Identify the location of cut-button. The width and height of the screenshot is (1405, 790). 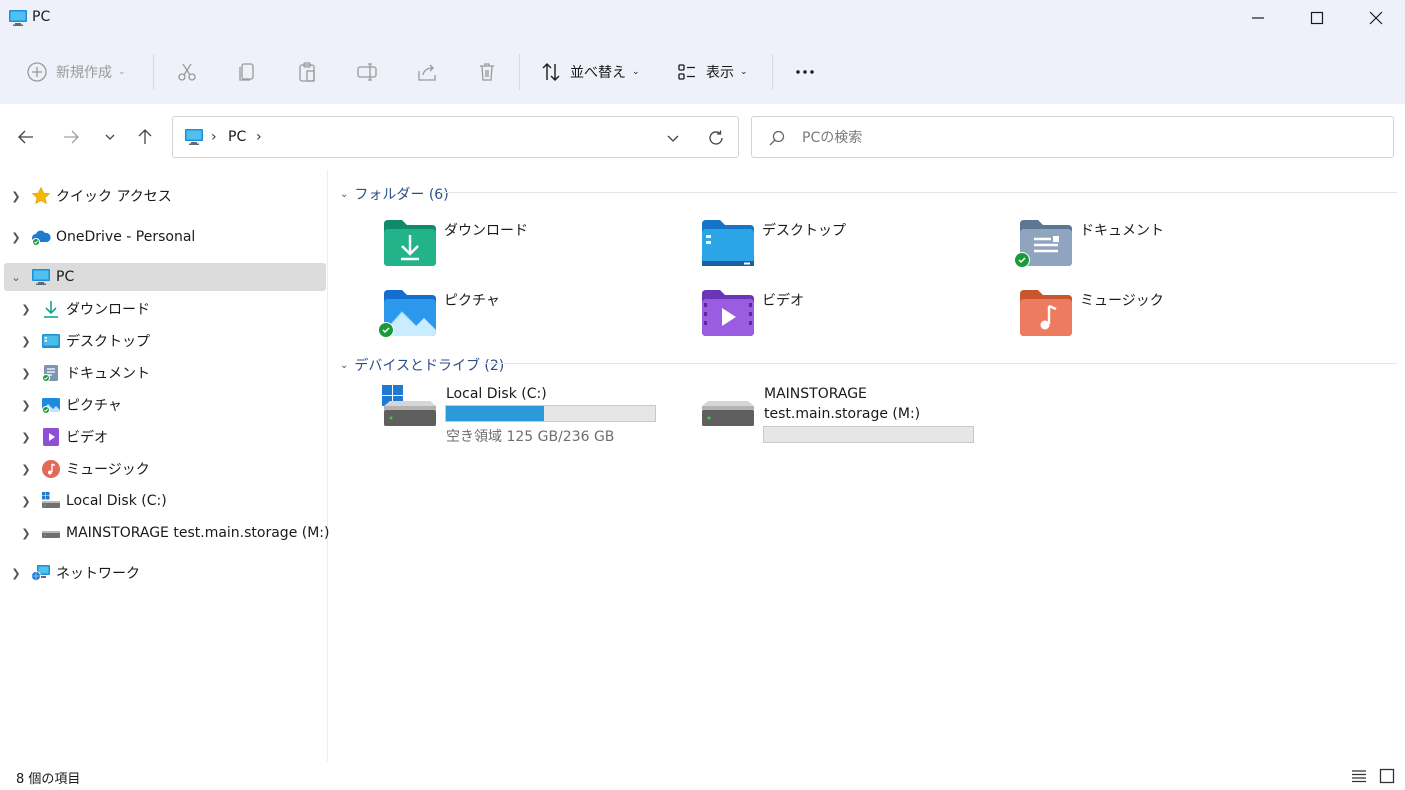
(187, 72).